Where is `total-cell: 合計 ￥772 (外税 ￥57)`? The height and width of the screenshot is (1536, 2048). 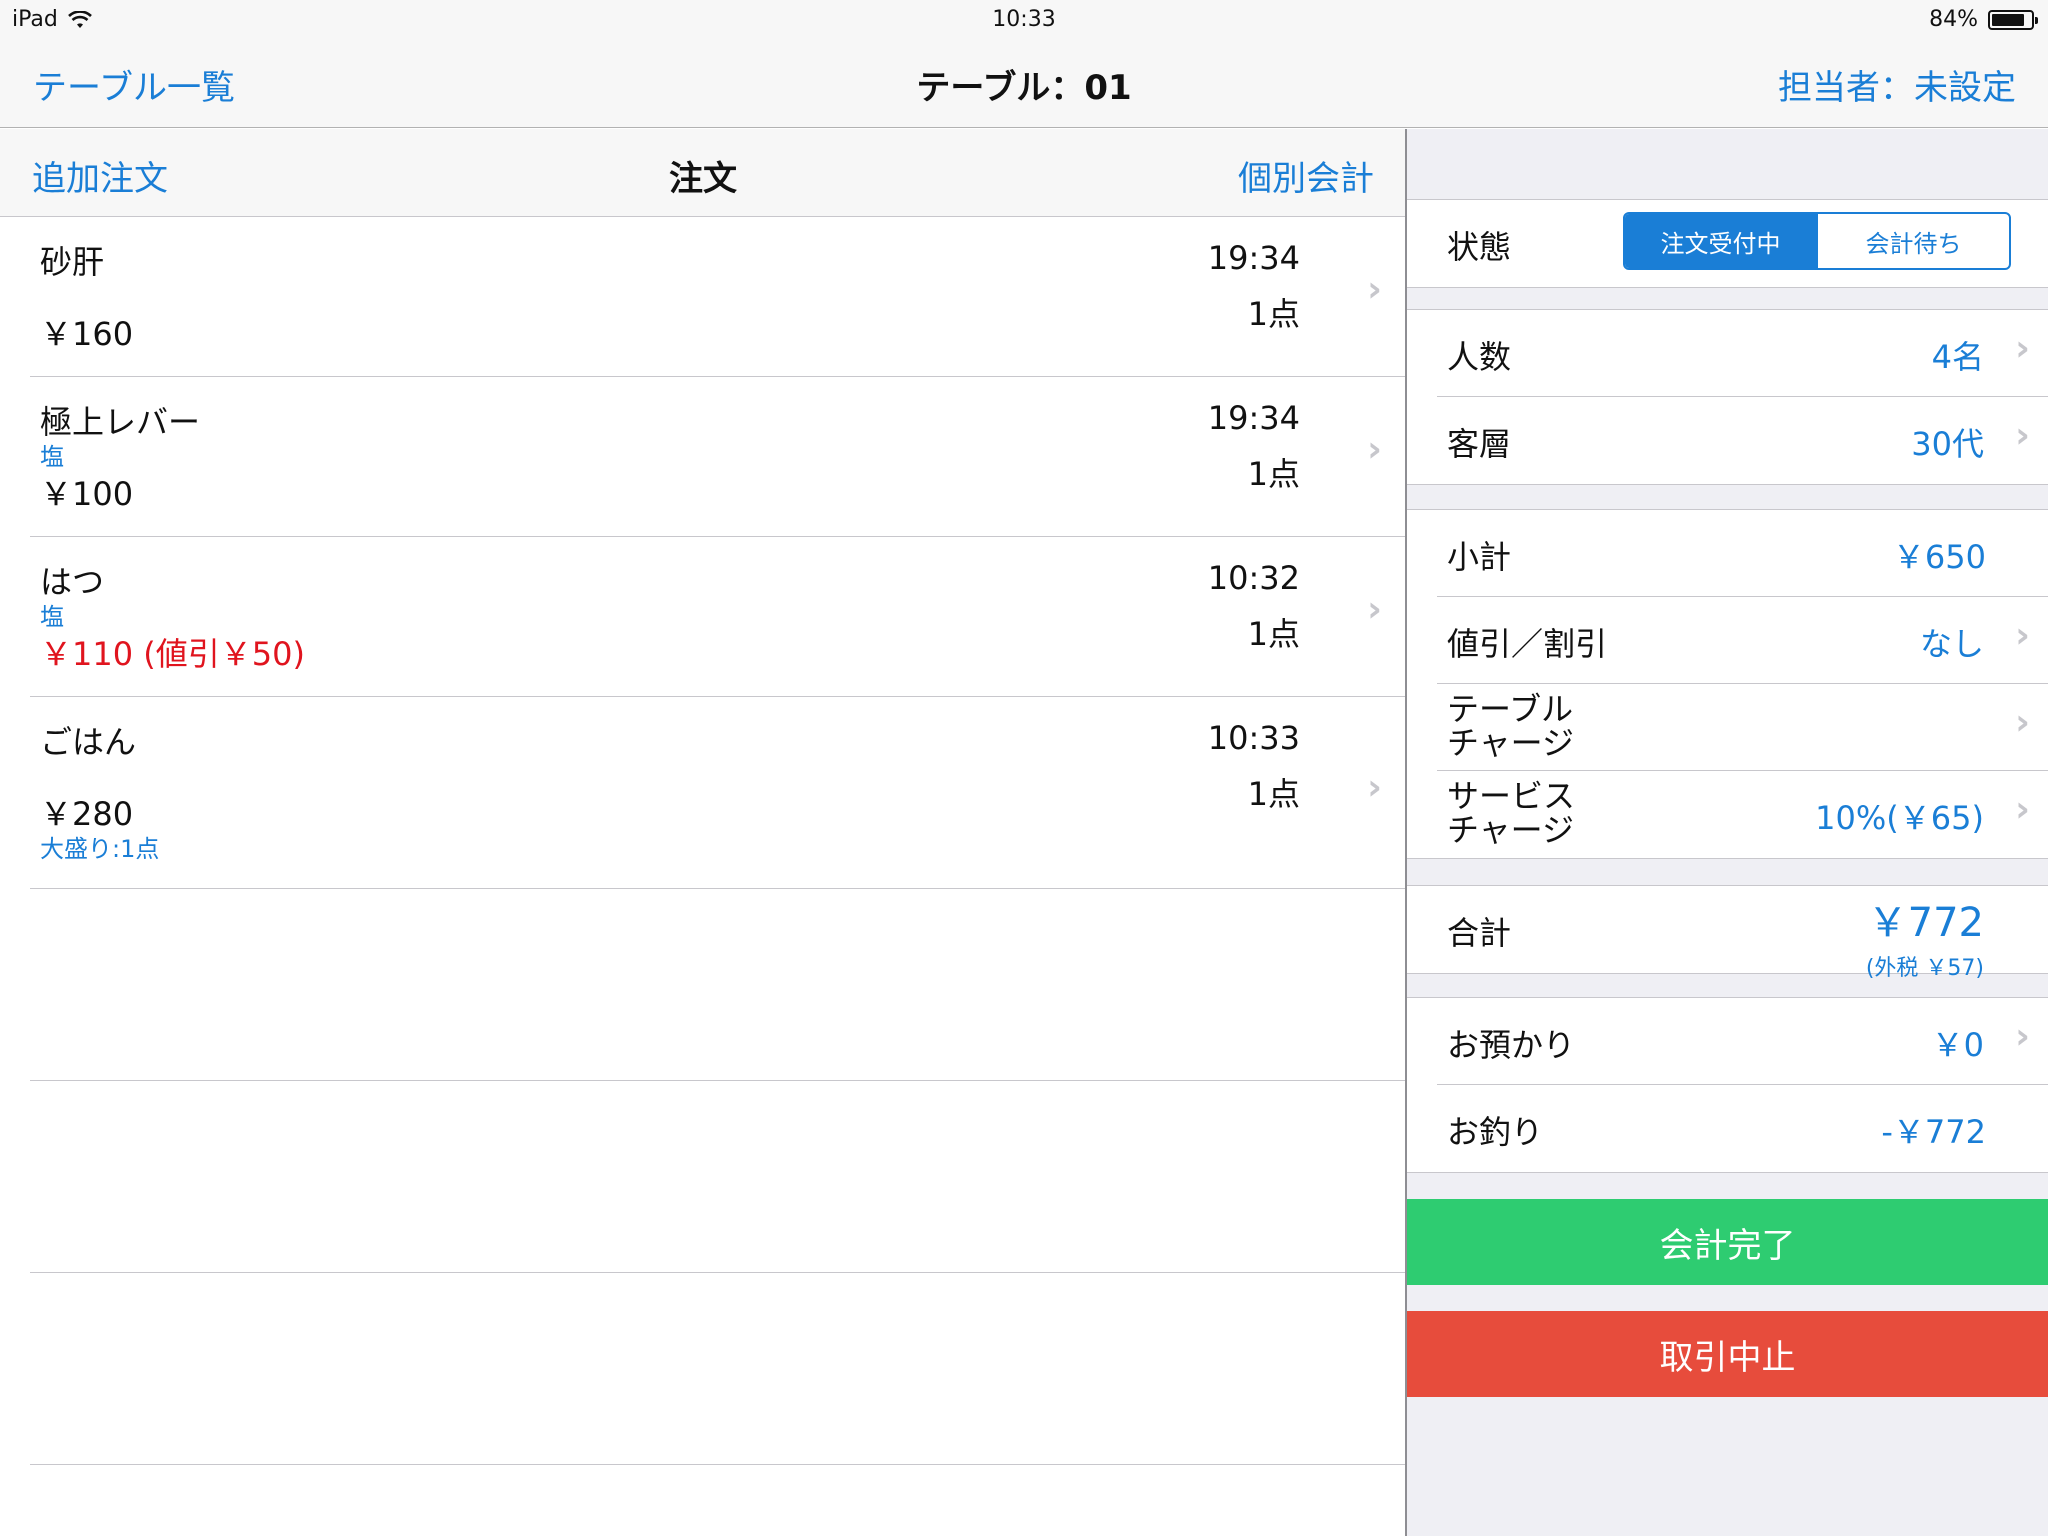 total-cell: 合計 ￥772 (外税 ￥57) is located at coordinates (1742, 933).